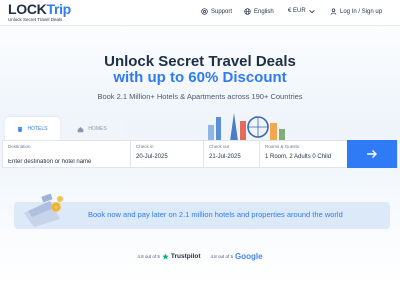  Describe the element at coordinates (264, 11) in the screenshot. I see `language-label: English` at that location.